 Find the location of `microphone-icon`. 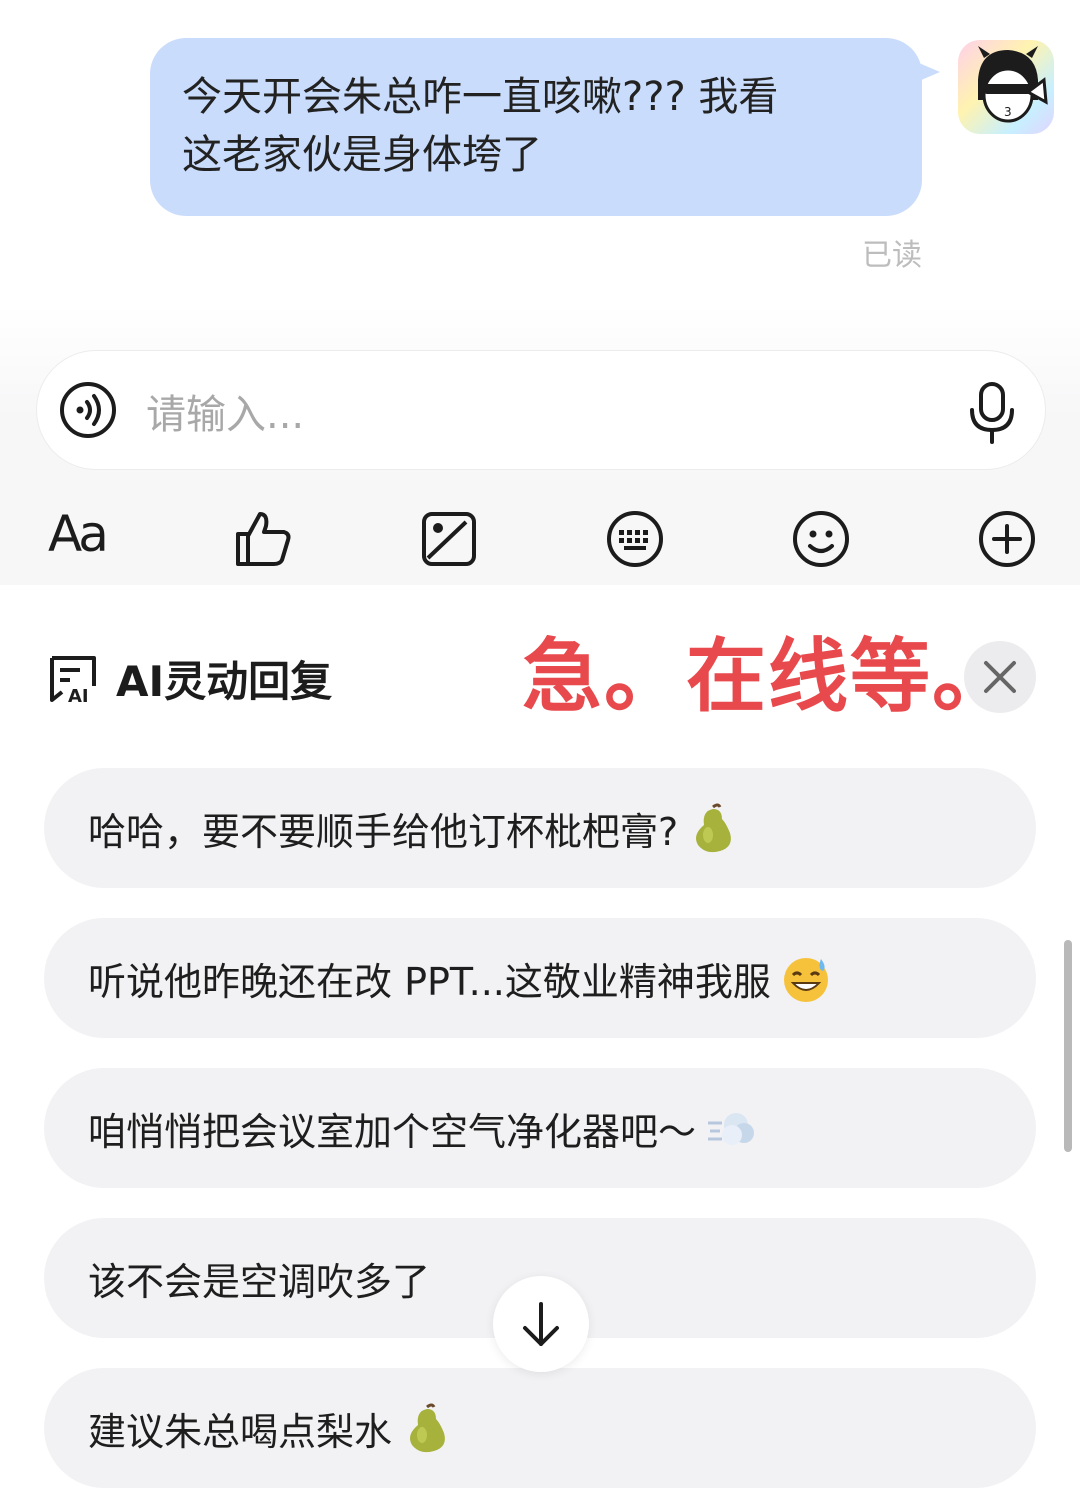

microphone-icon is located at coordinates (992, 412).